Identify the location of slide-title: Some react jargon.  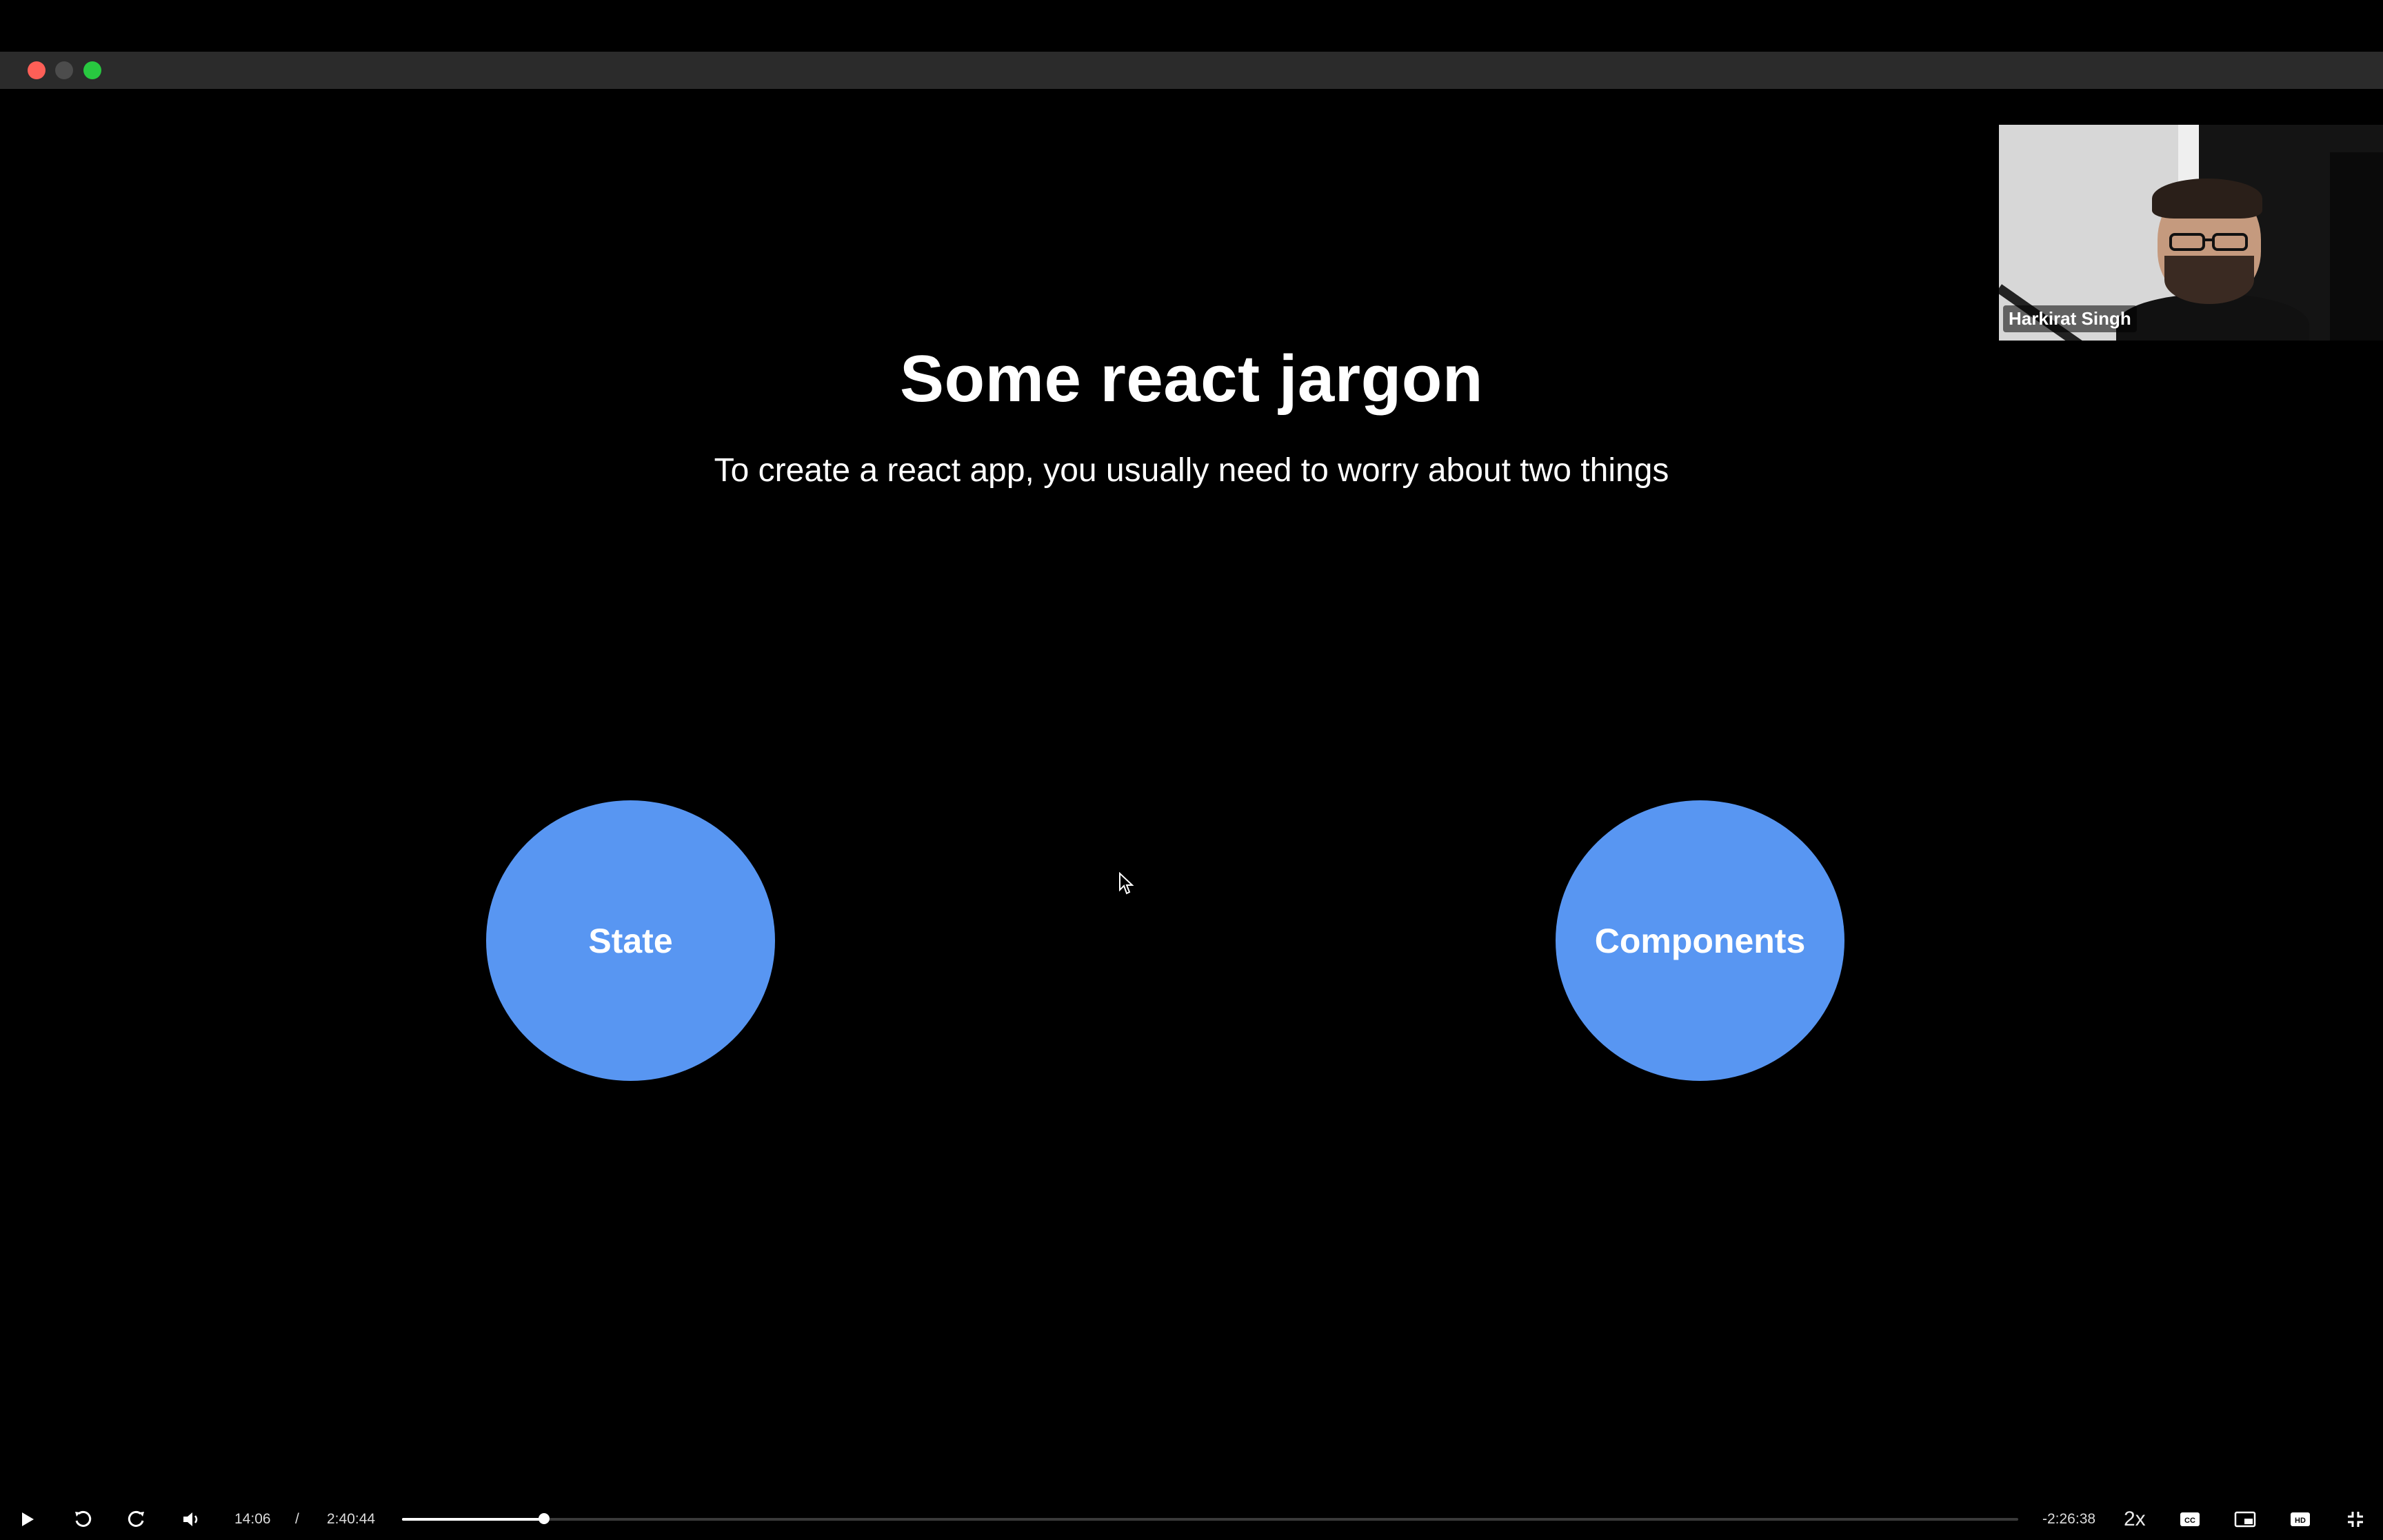
(1191, 379).